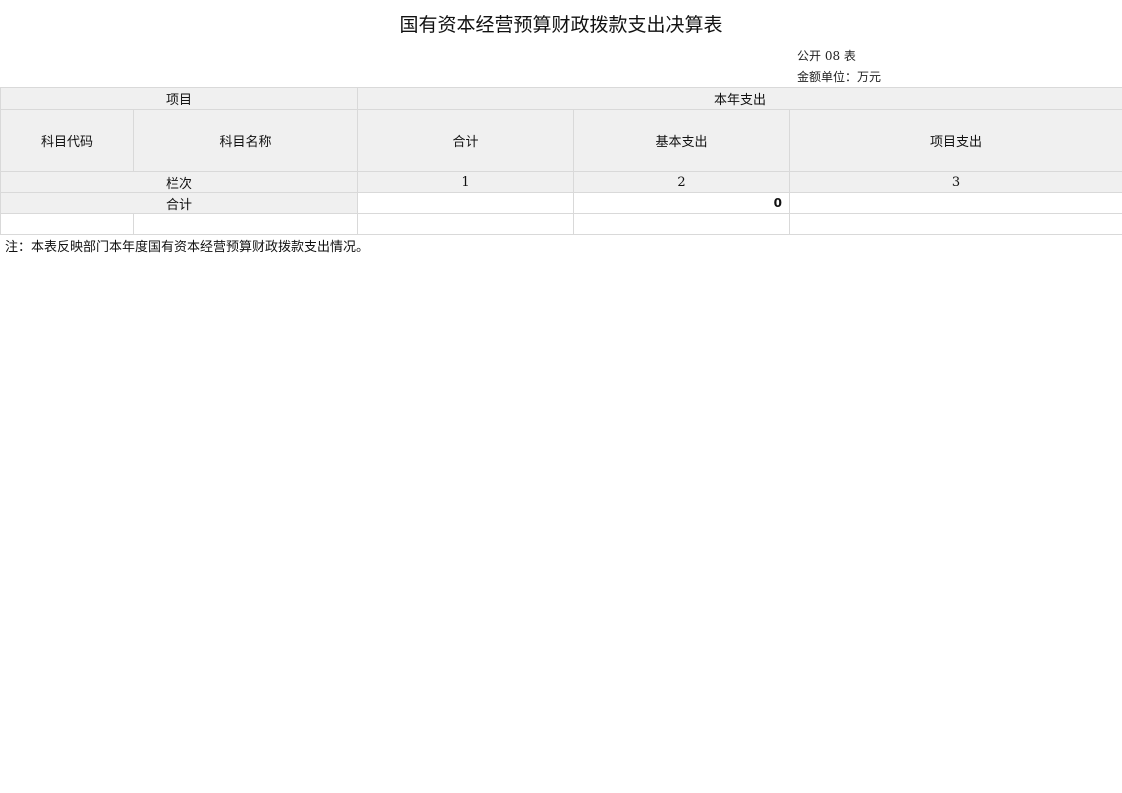 The image size is (1122, 793). What do you see at coordinates (245, 140) in the screenshot?
I see `header-subject-name: 科目名称` at bounding box center [245, 140].